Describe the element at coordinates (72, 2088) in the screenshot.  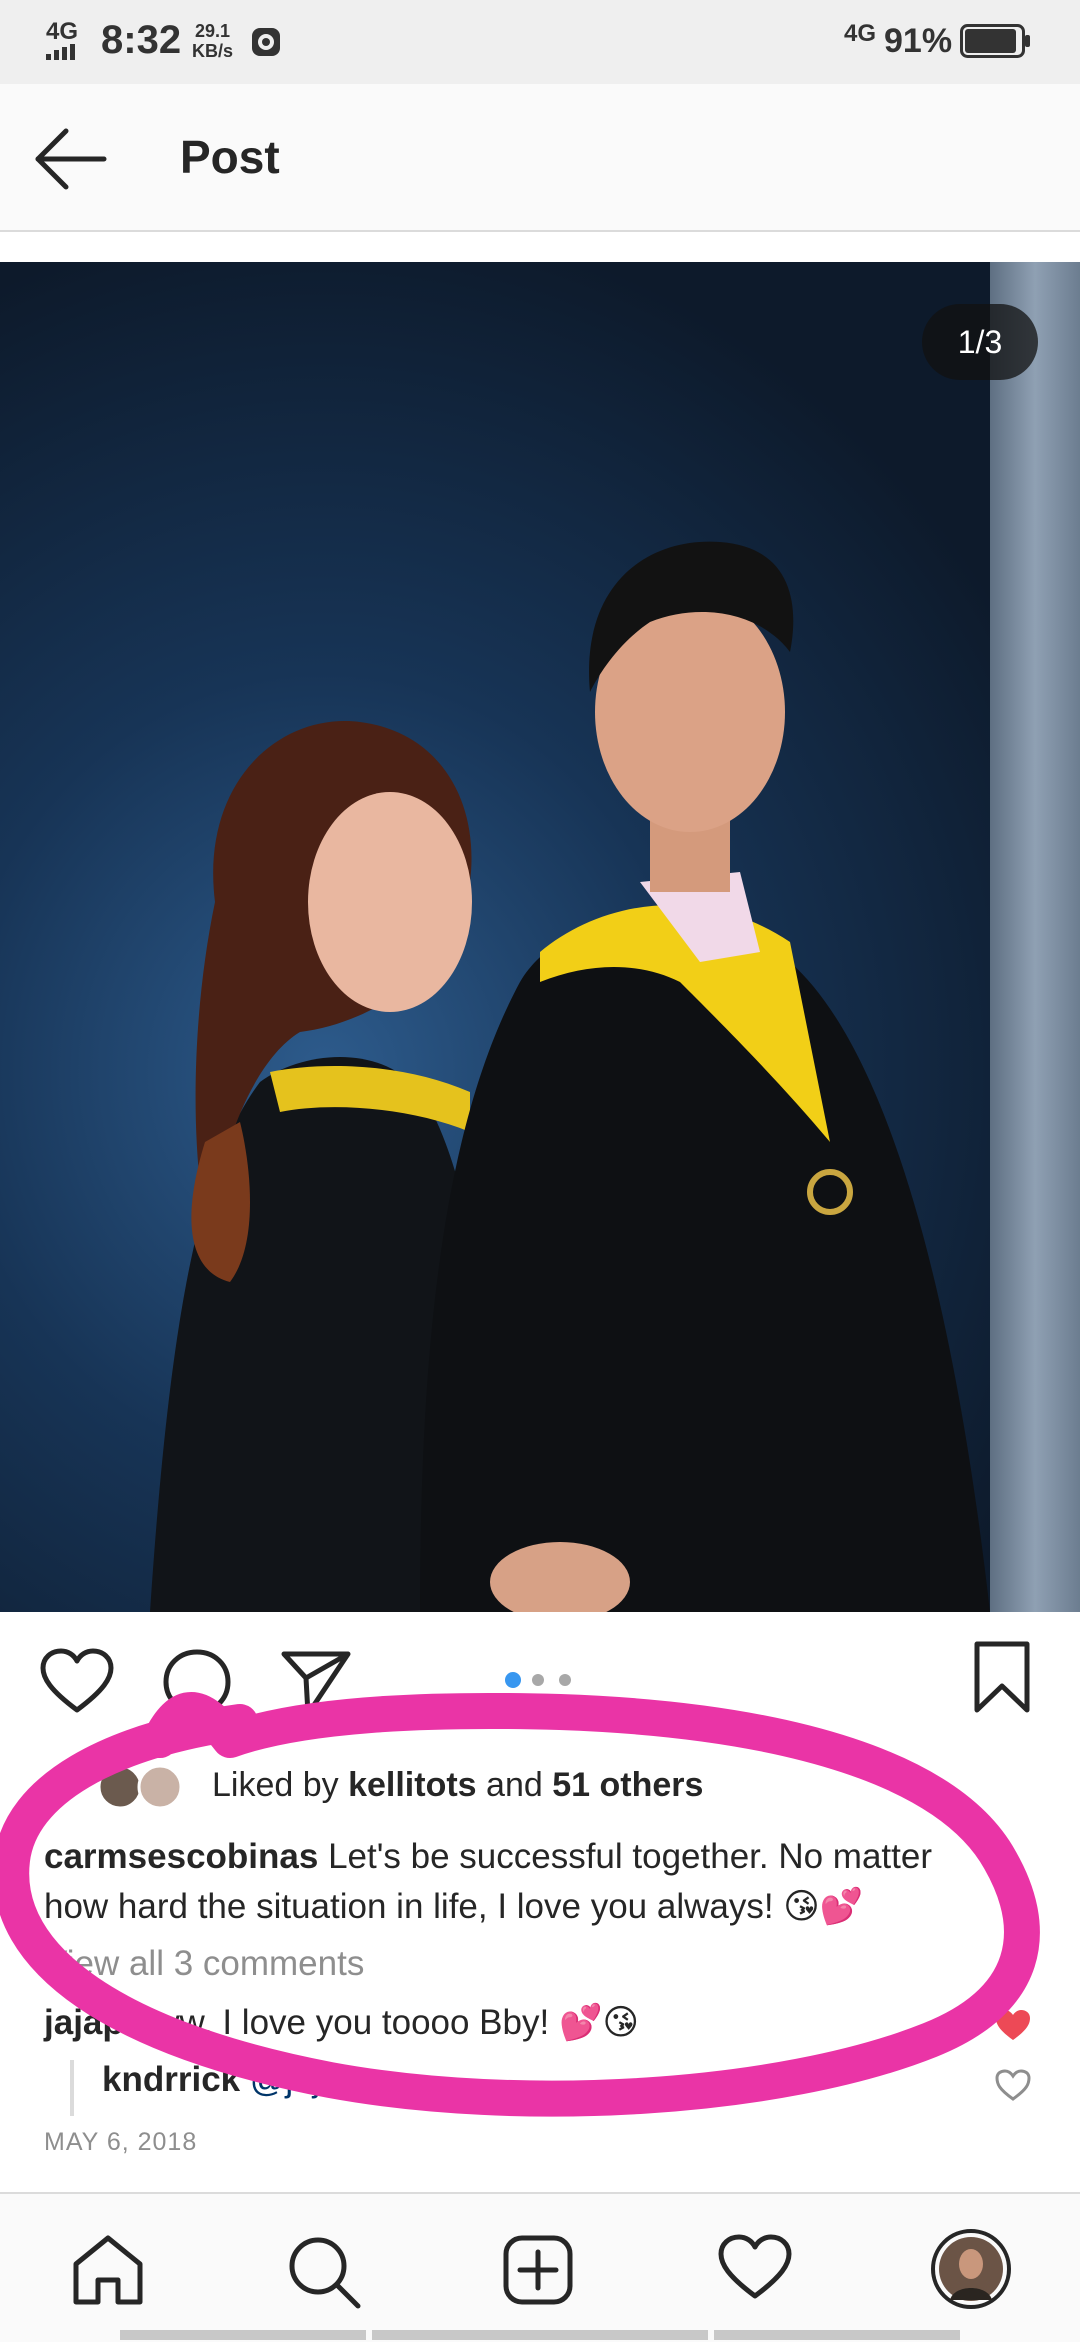
I see `reply-thread-line` at that location.